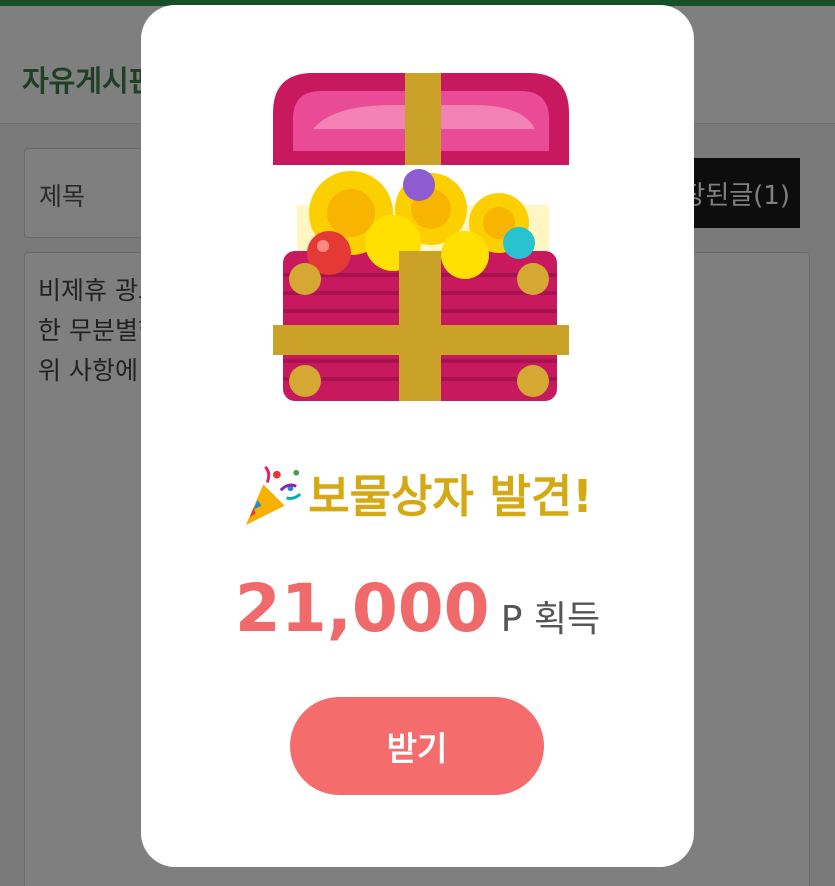 Image resolution: width=835 pixels, height=886 pixels. I want to click on modal-title: 보물상자 발견!, so click(417, 495).